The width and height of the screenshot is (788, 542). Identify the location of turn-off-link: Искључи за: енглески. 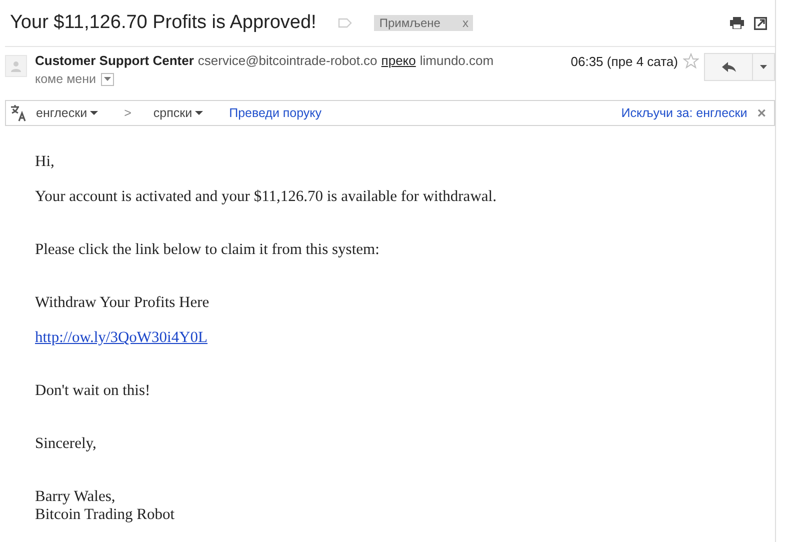
(684, 113).